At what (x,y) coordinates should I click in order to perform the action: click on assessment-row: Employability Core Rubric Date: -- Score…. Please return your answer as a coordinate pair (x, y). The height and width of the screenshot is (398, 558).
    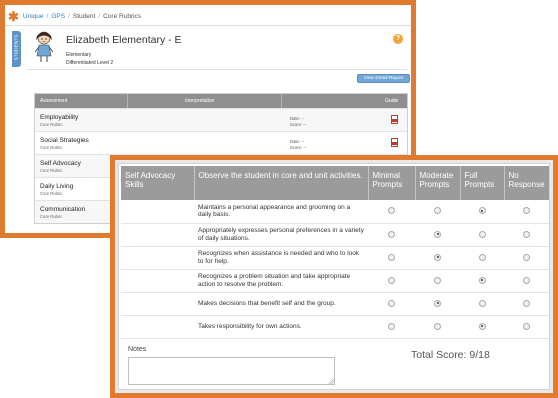
    Looking at the image, I should click on (221, 119).